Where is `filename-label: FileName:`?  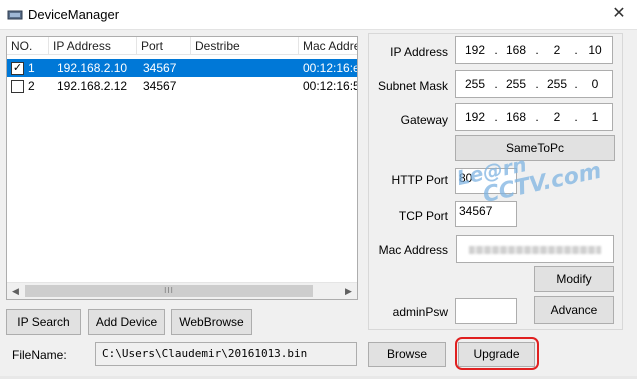
filename-label: FileName: is located at coordinates (39, 355).